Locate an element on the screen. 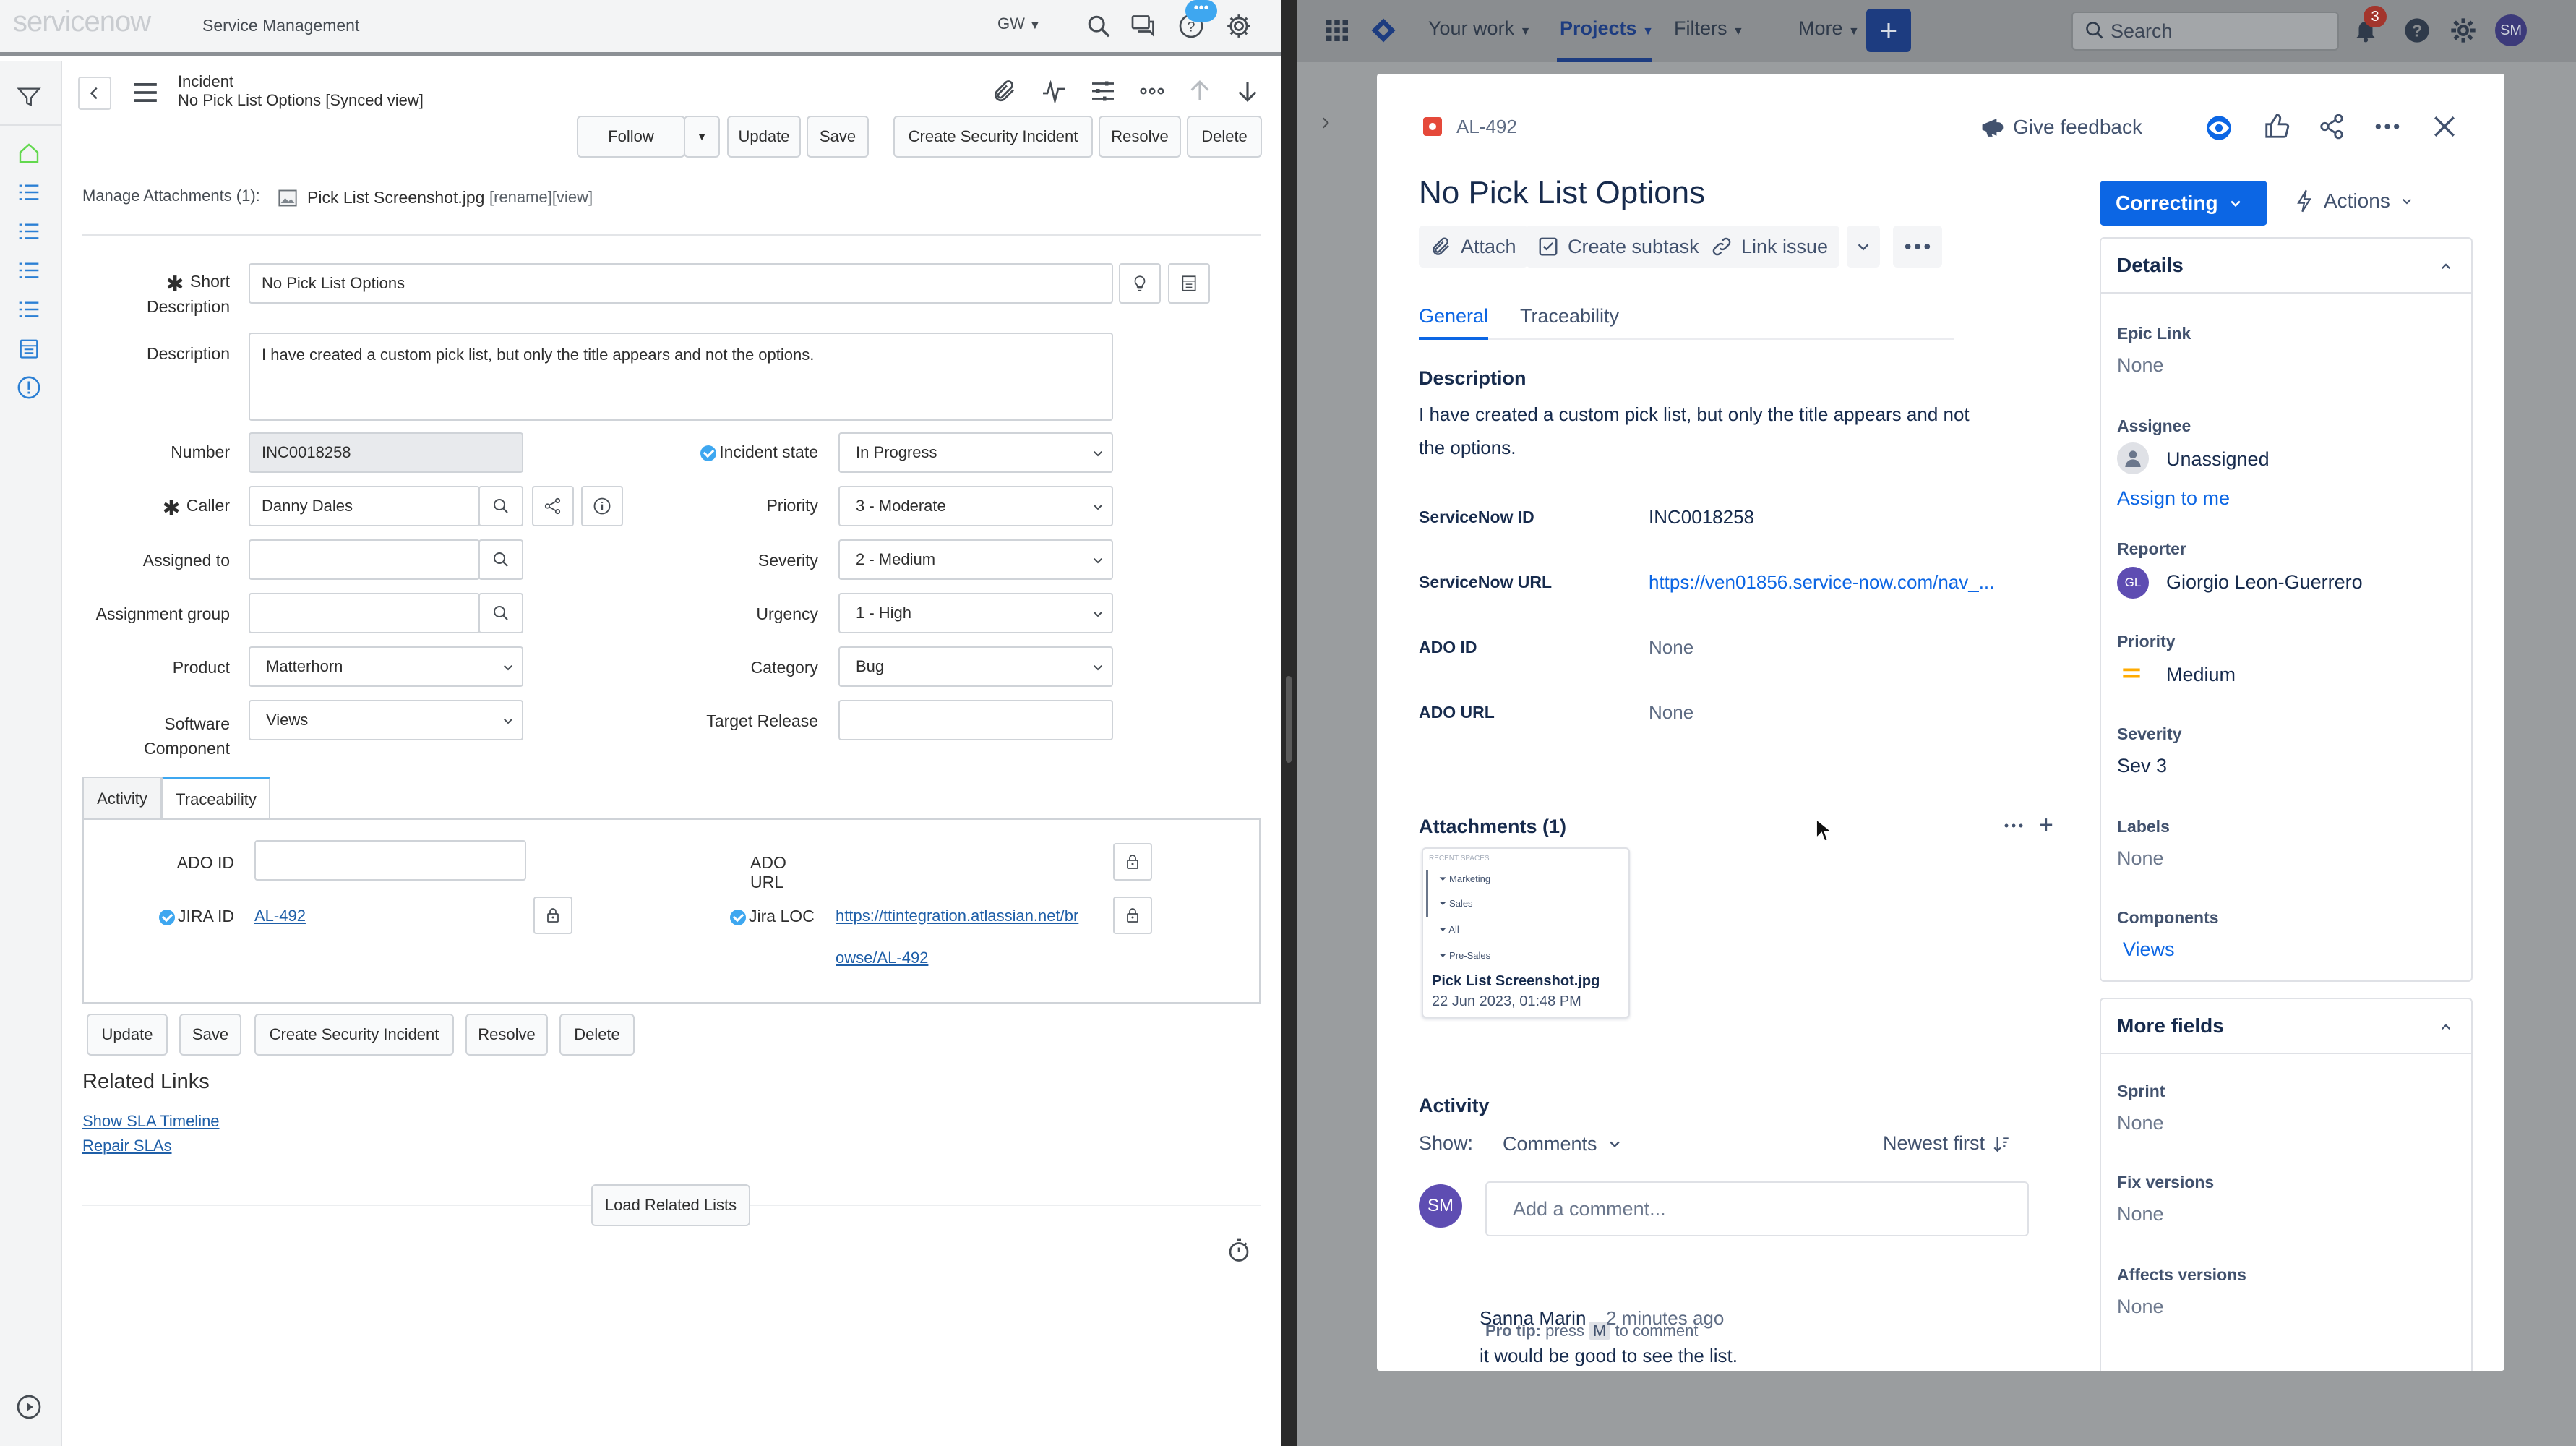  paperclip-icon is located at coordinates (1005, 91).